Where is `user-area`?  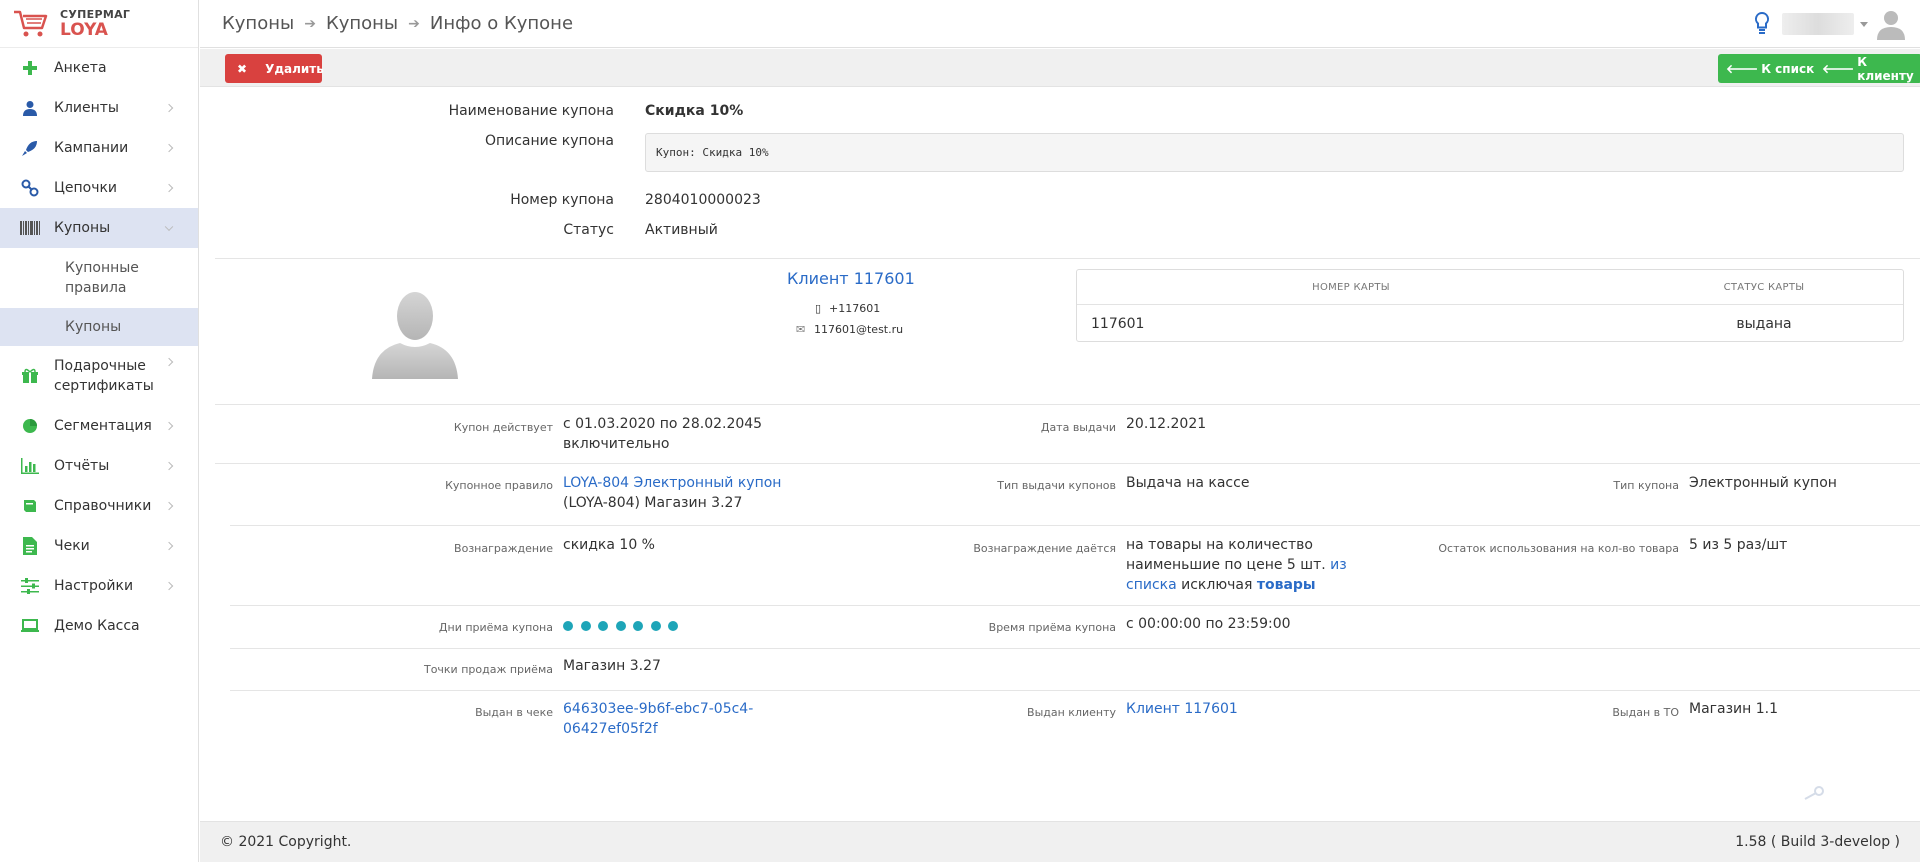 user-area is located at coordinates (1830, 24).